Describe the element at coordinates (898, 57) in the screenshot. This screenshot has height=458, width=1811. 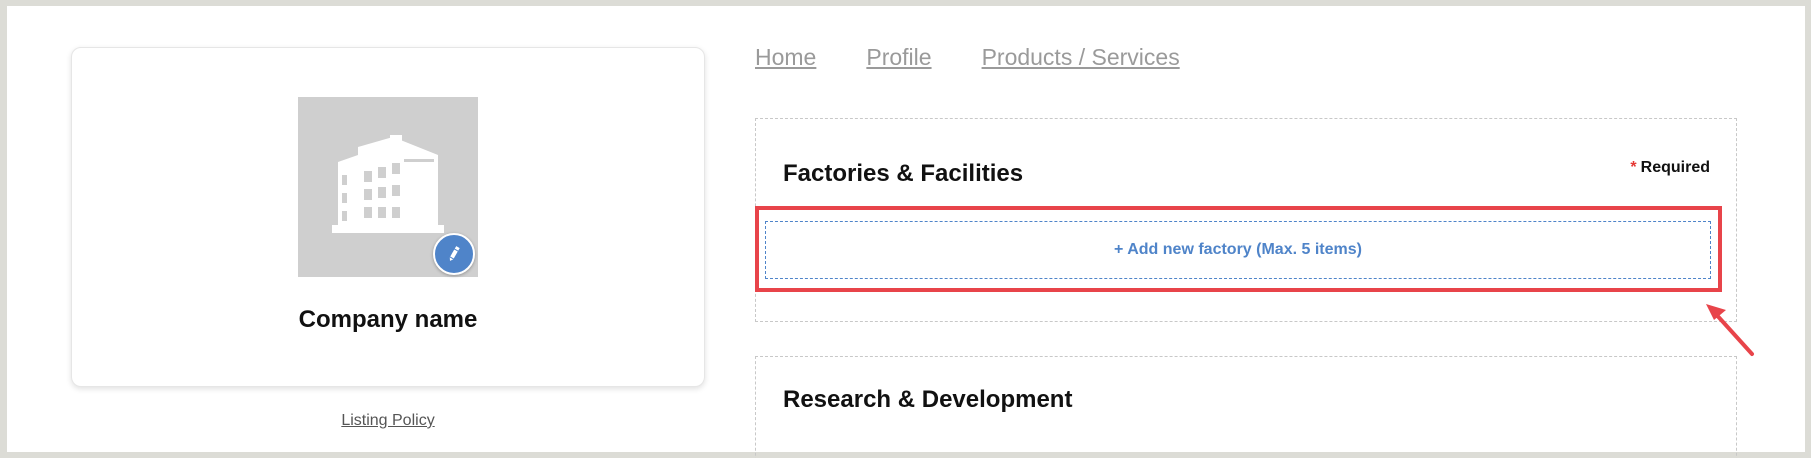
I see `nav-profile: Profile` at that location.